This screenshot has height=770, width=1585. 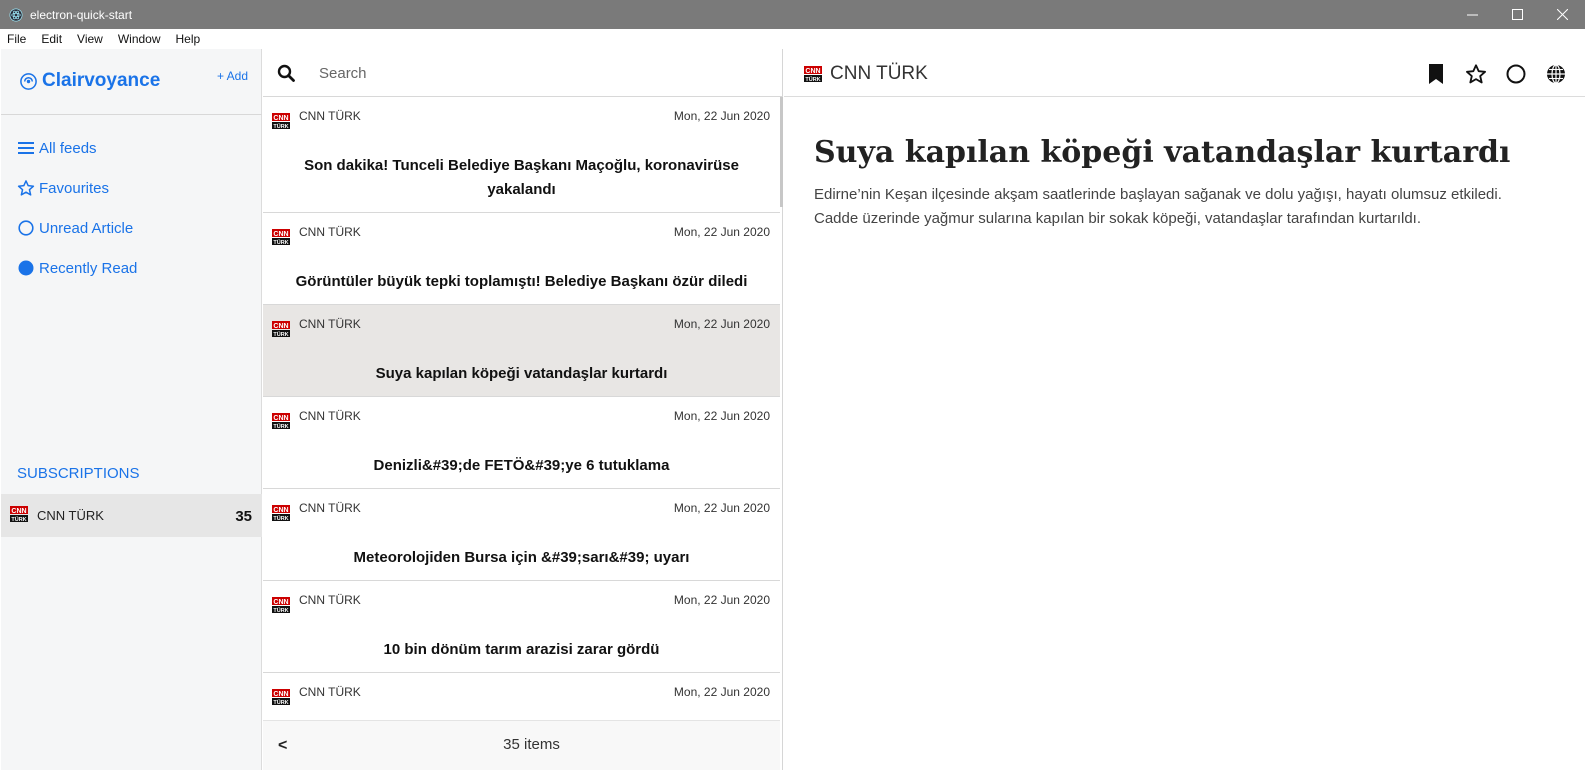 I want to click on menu-edit: Edit, so click(x=52, y=39).